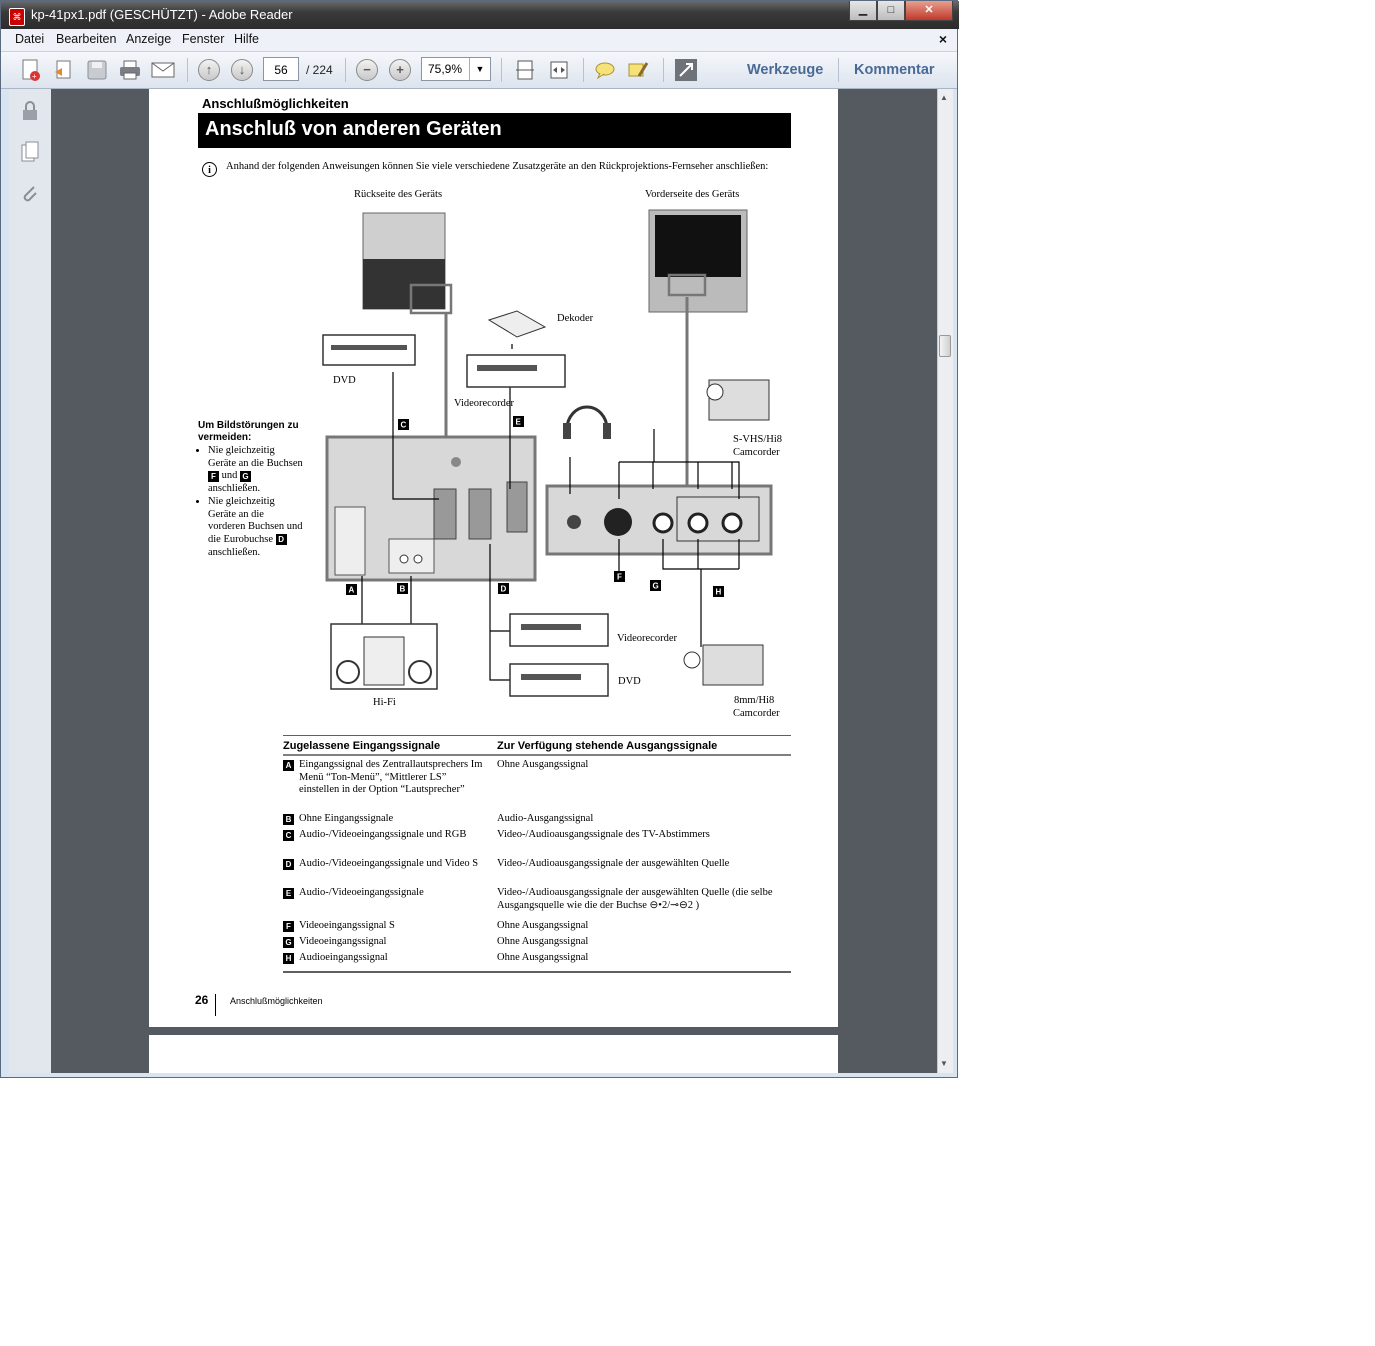  What do you see at coordinates (383, 942) in the screenshot?
I see `table-row-g-input: G Videoeingangssignal` at bounding box center [383, 942].